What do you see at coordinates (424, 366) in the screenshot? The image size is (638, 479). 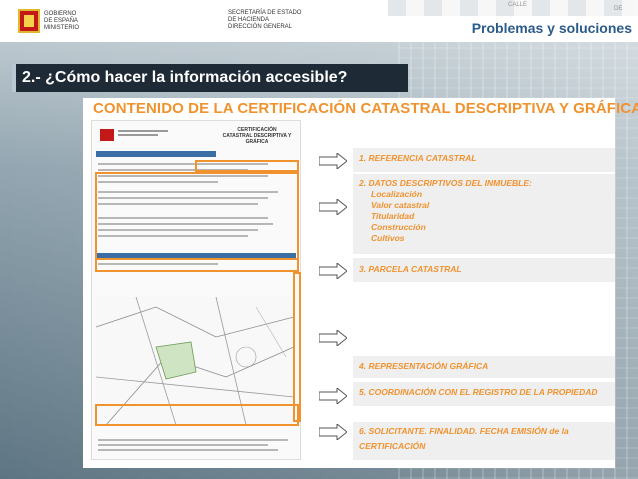 I see `item-4-label: 4. REPRESENTACIÓN GRÁFICA` at bounding box center [424, 366].